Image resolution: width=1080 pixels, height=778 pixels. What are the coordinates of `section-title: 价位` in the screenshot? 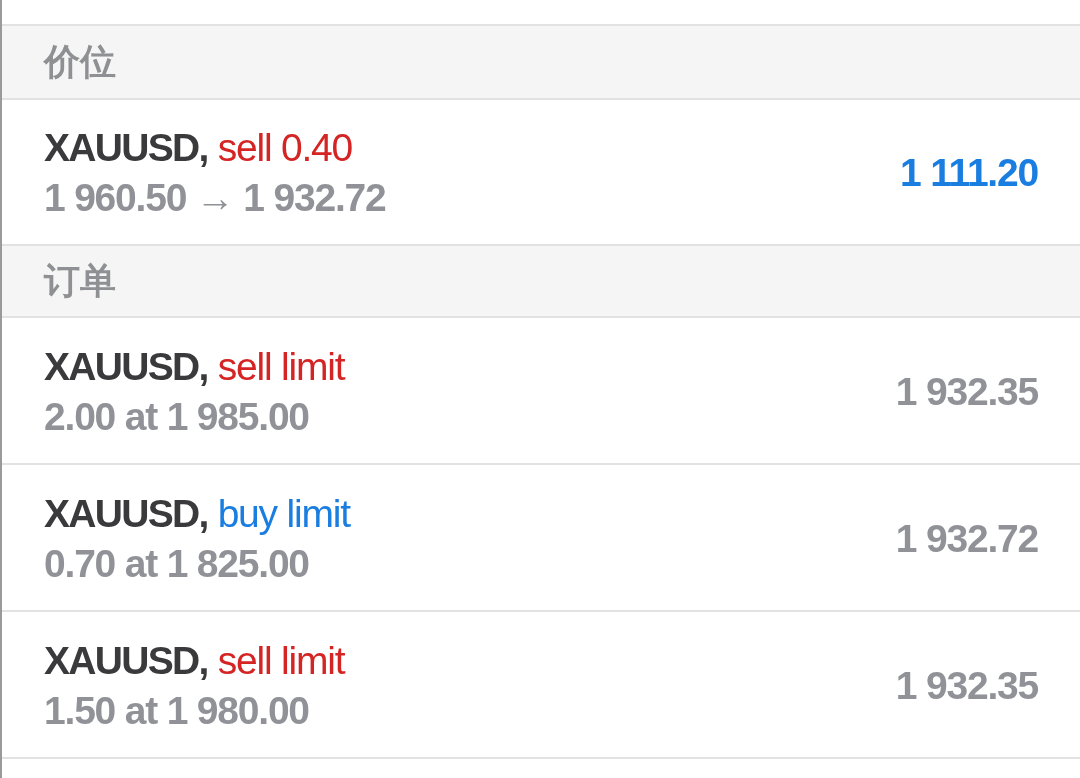 It's located at (80, 62).